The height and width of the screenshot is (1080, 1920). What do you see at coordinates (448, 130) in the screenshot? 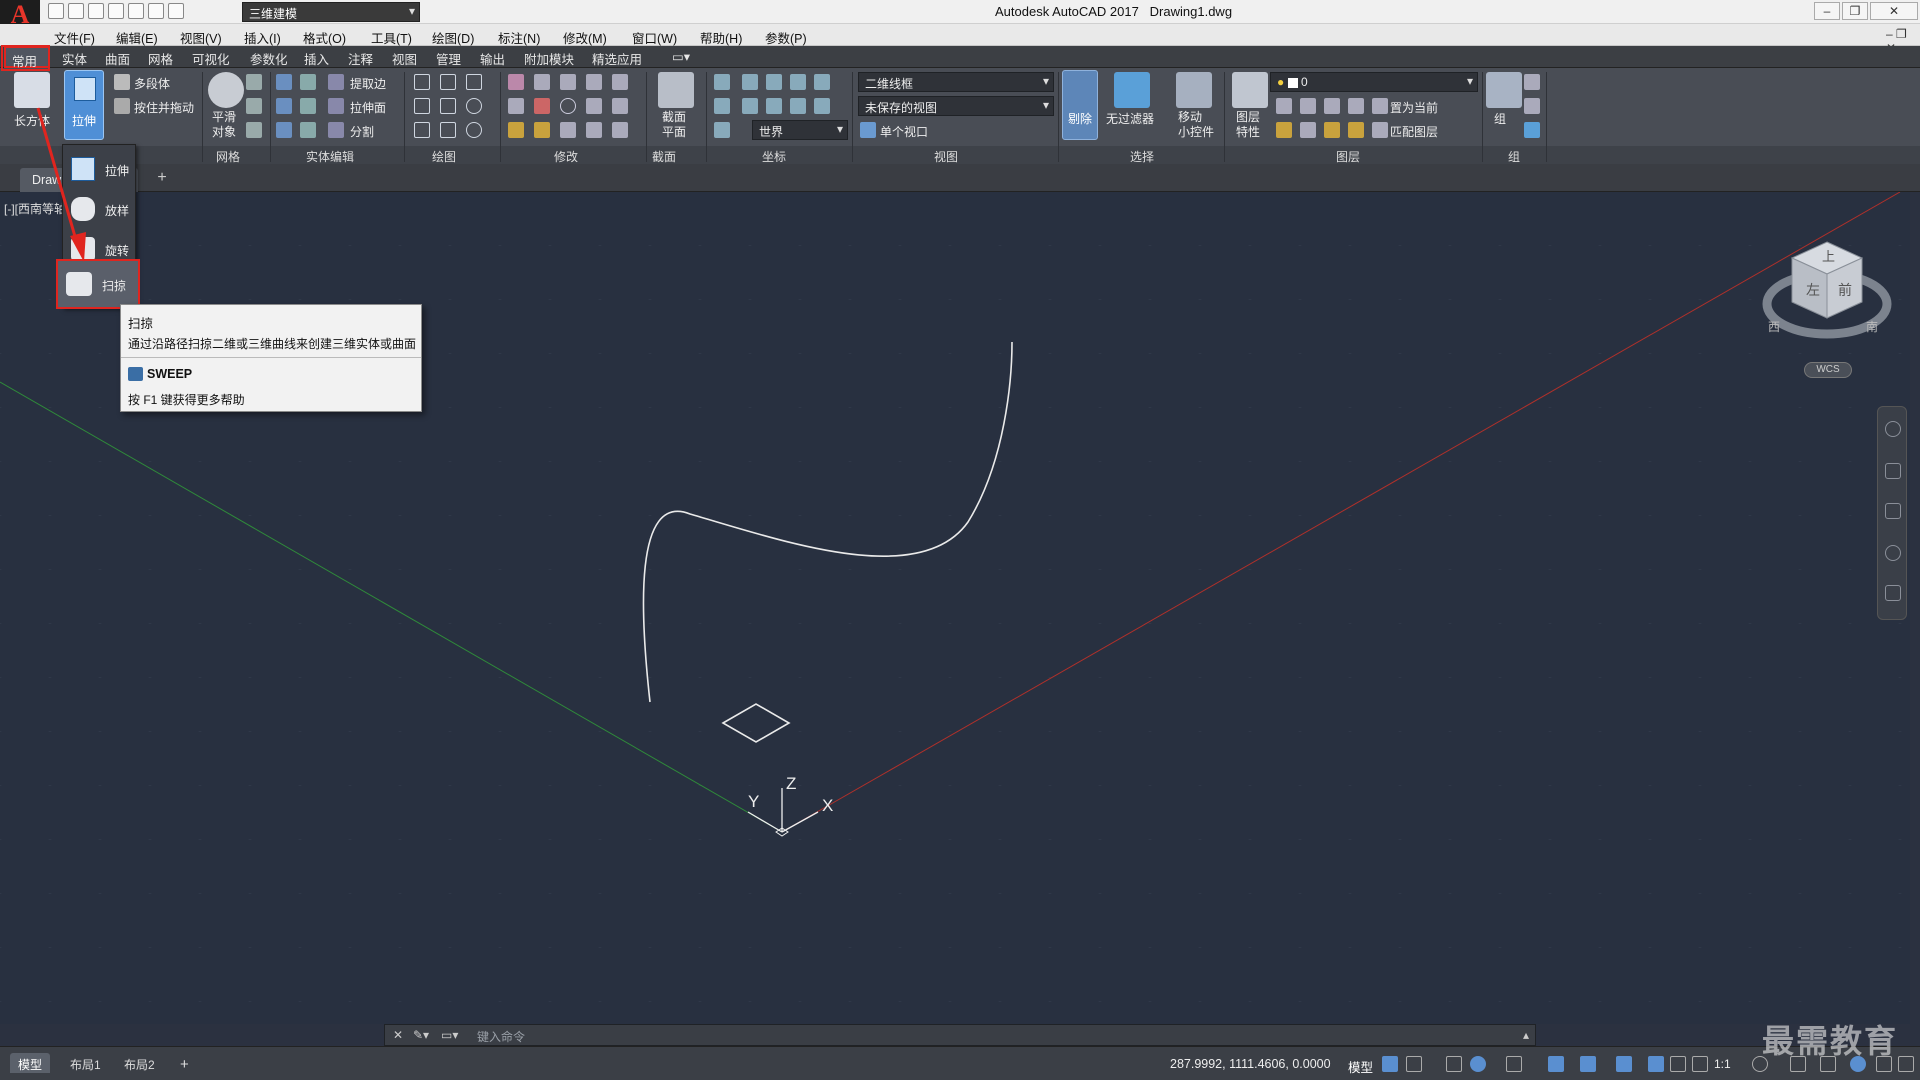
I see `rectangle-icon` at bounding box center [448, 130].